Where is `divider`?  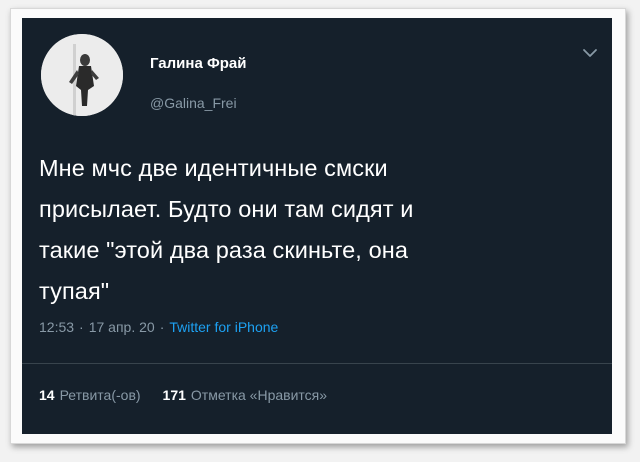 divider is located at coordinates (317, 363).